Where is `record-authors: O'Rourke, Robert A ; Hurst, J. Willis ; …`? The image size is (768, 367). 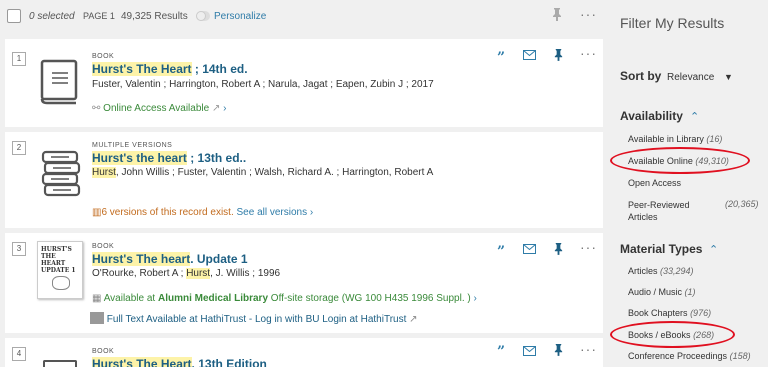 record-authors: O'Rourke, Robert A ; Hurst, J. Willis ; … is located at coordinates (186, 273).